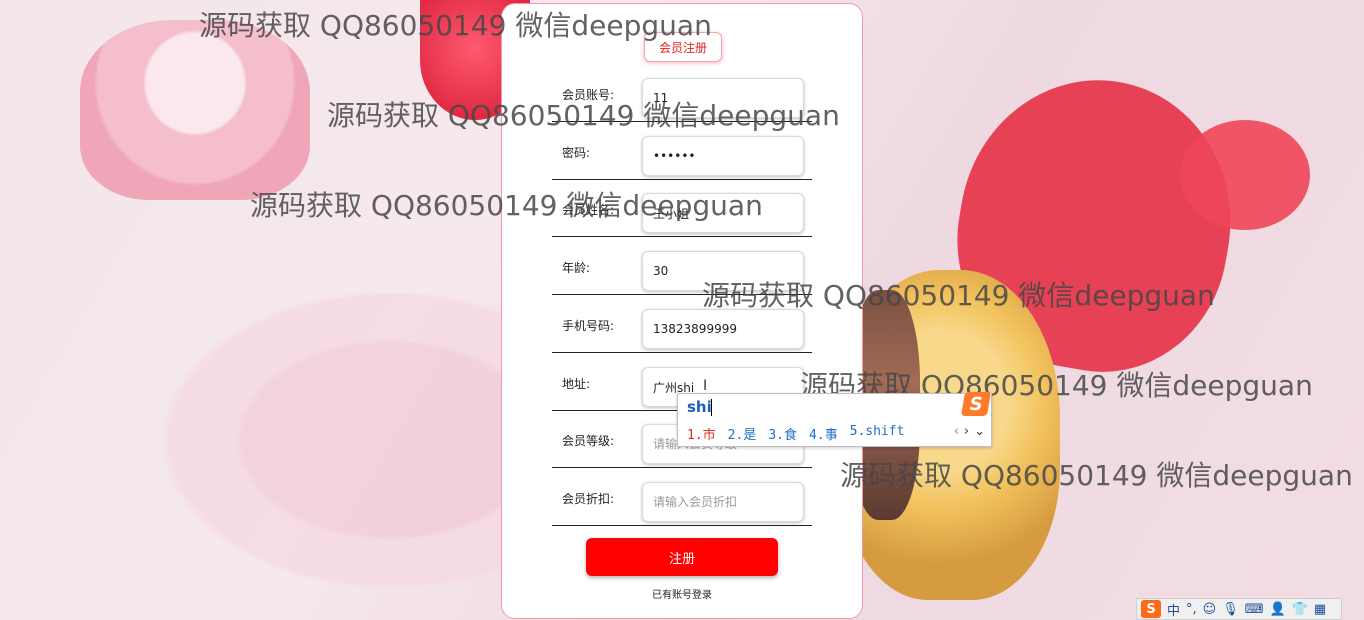  What do you see at coordinates (1245, 175) in the screenshot?
I see `background-heart-small` at bounding box center [1245, 175].